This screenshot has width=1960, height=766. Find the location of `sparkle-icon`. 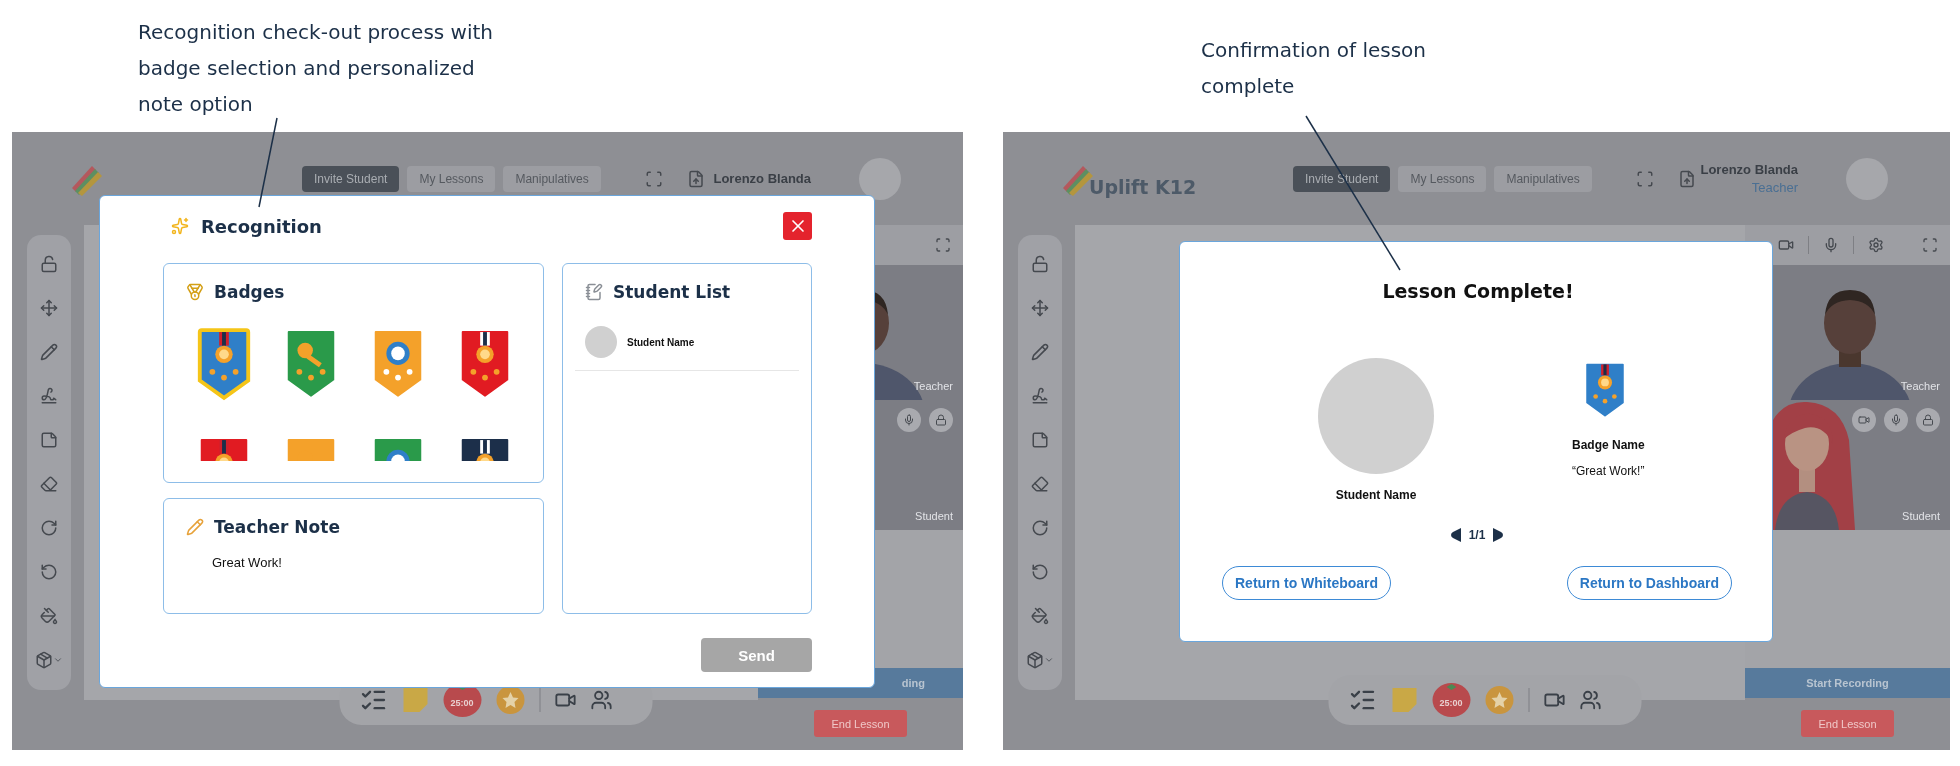

sparkle-icon is located at coordinates (180, 226).